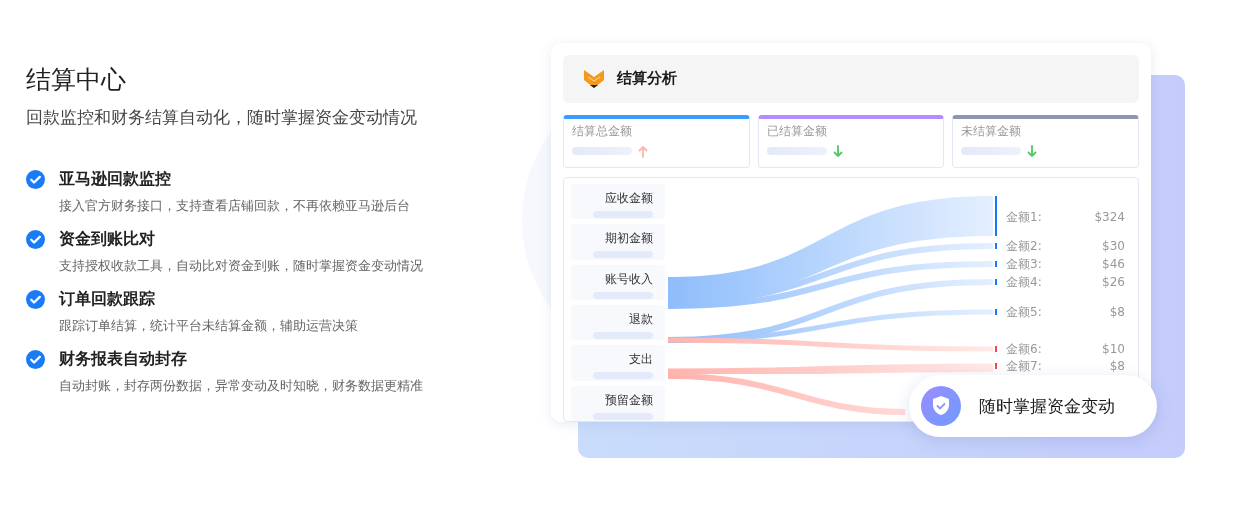  Describe the element at coordinates (1113, 348) in the screenshot. I see `amount-value: $10` at that location.